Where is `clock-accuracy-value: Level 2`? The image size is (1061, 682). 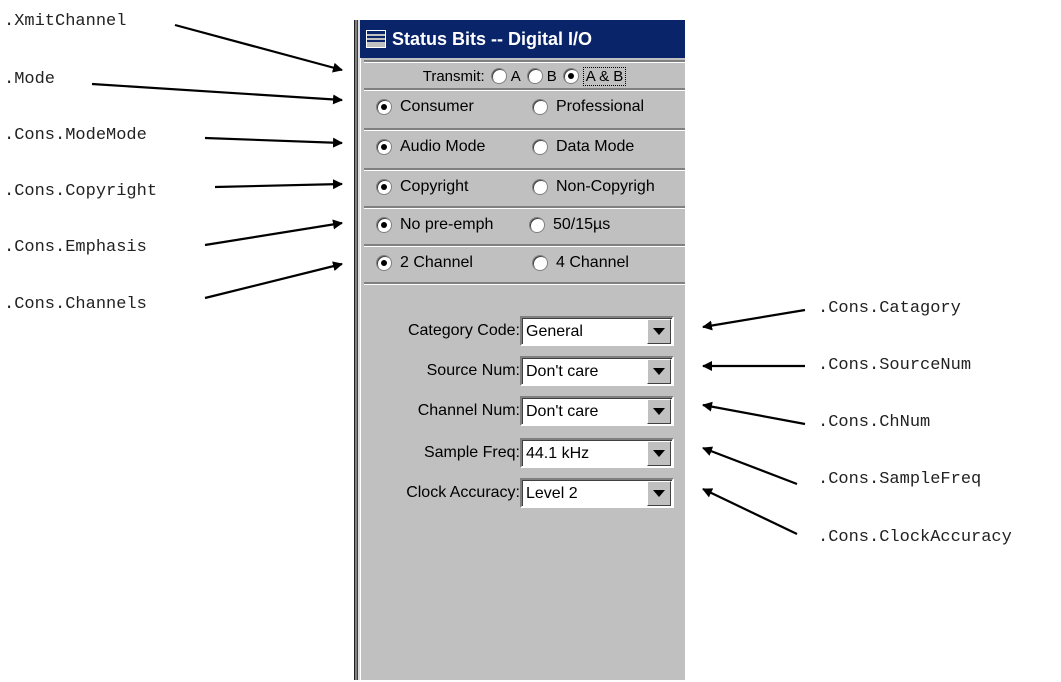
clock-accuracy-value: Level 2 is located at coordinates (552, 493).